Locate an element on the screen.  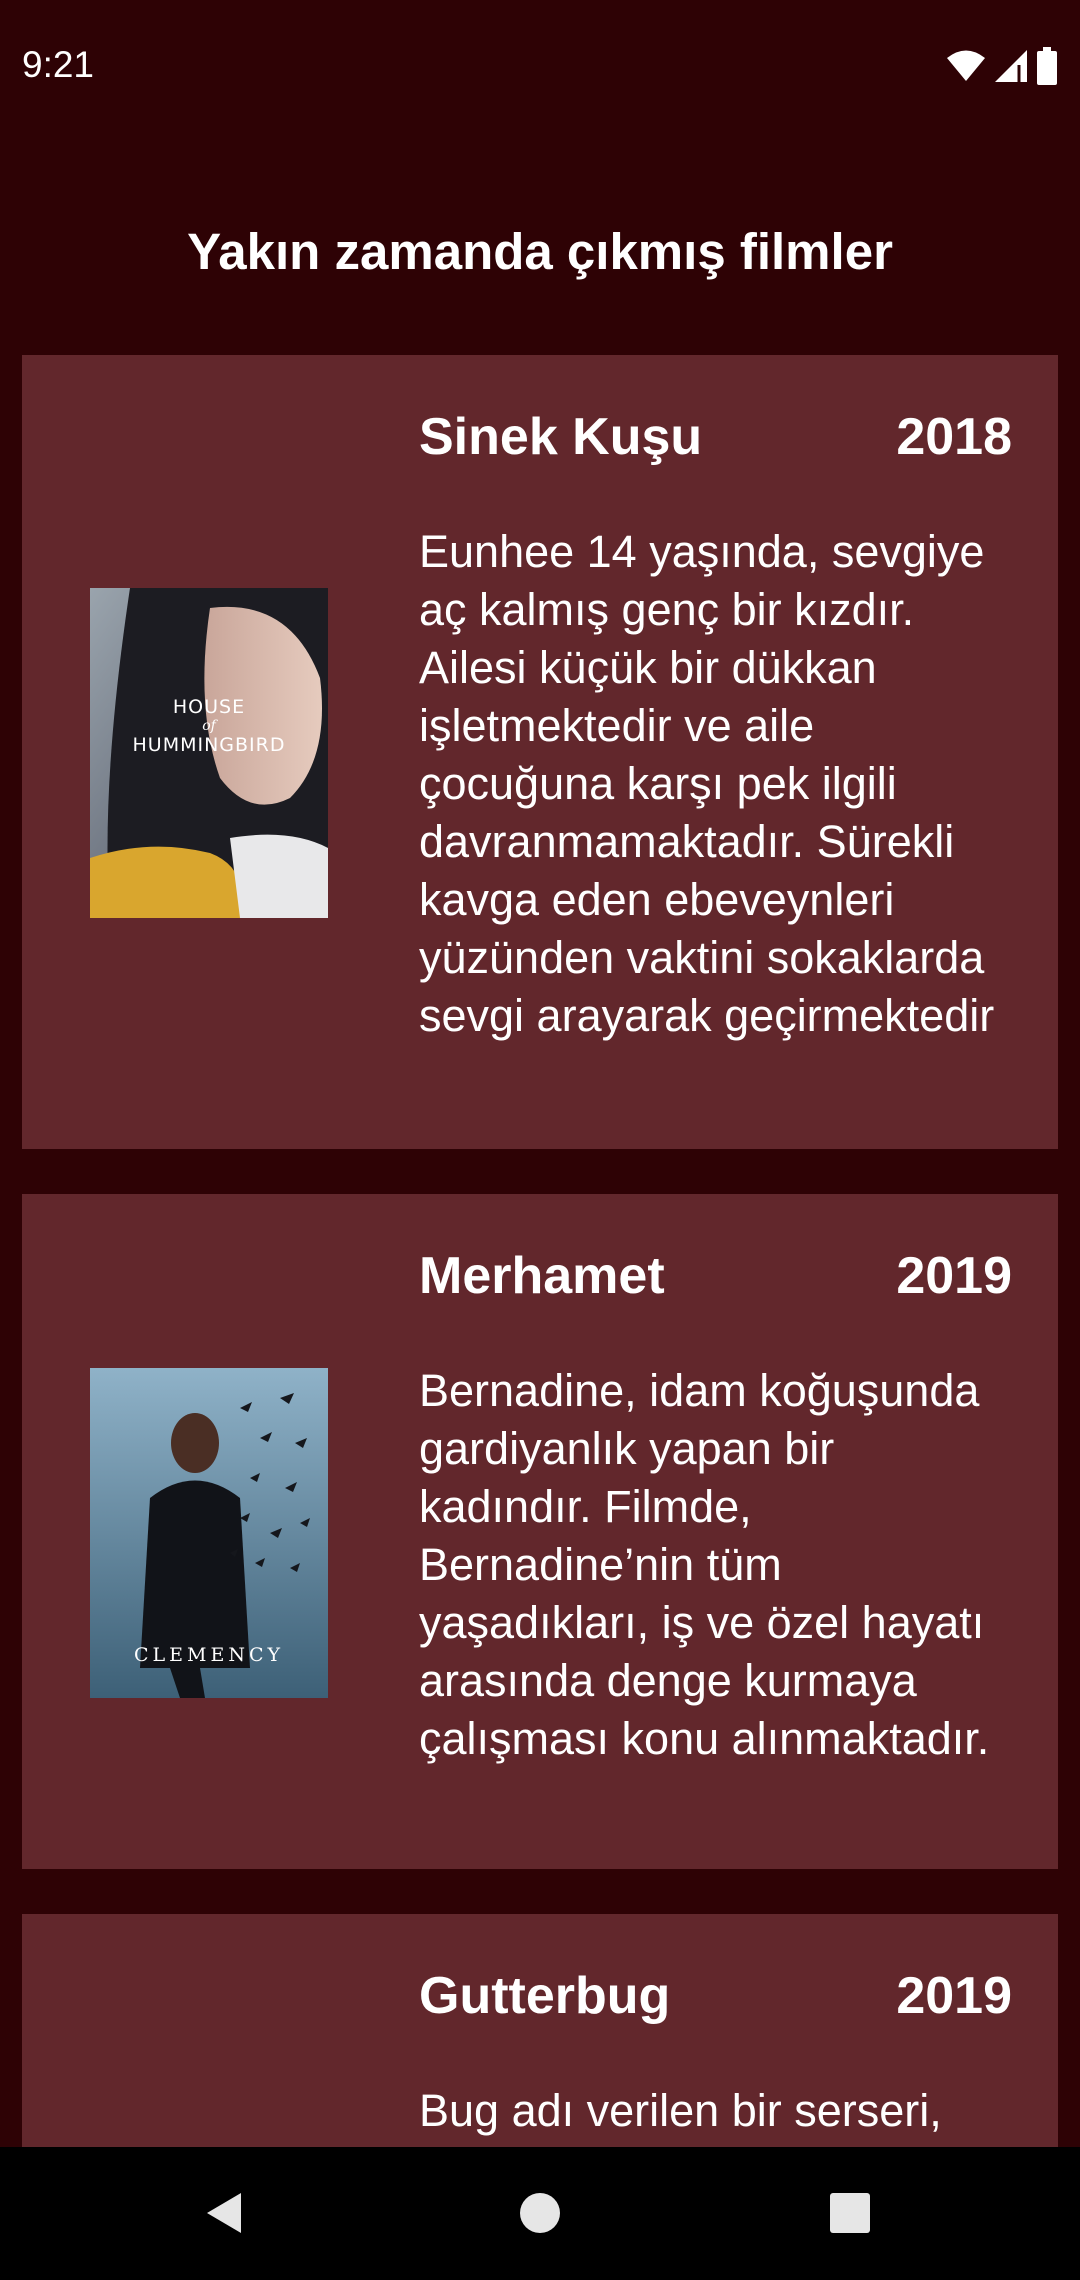
movie-poster: HOUSE of HUMMINGBIRD is located at coordinates (209, 753).